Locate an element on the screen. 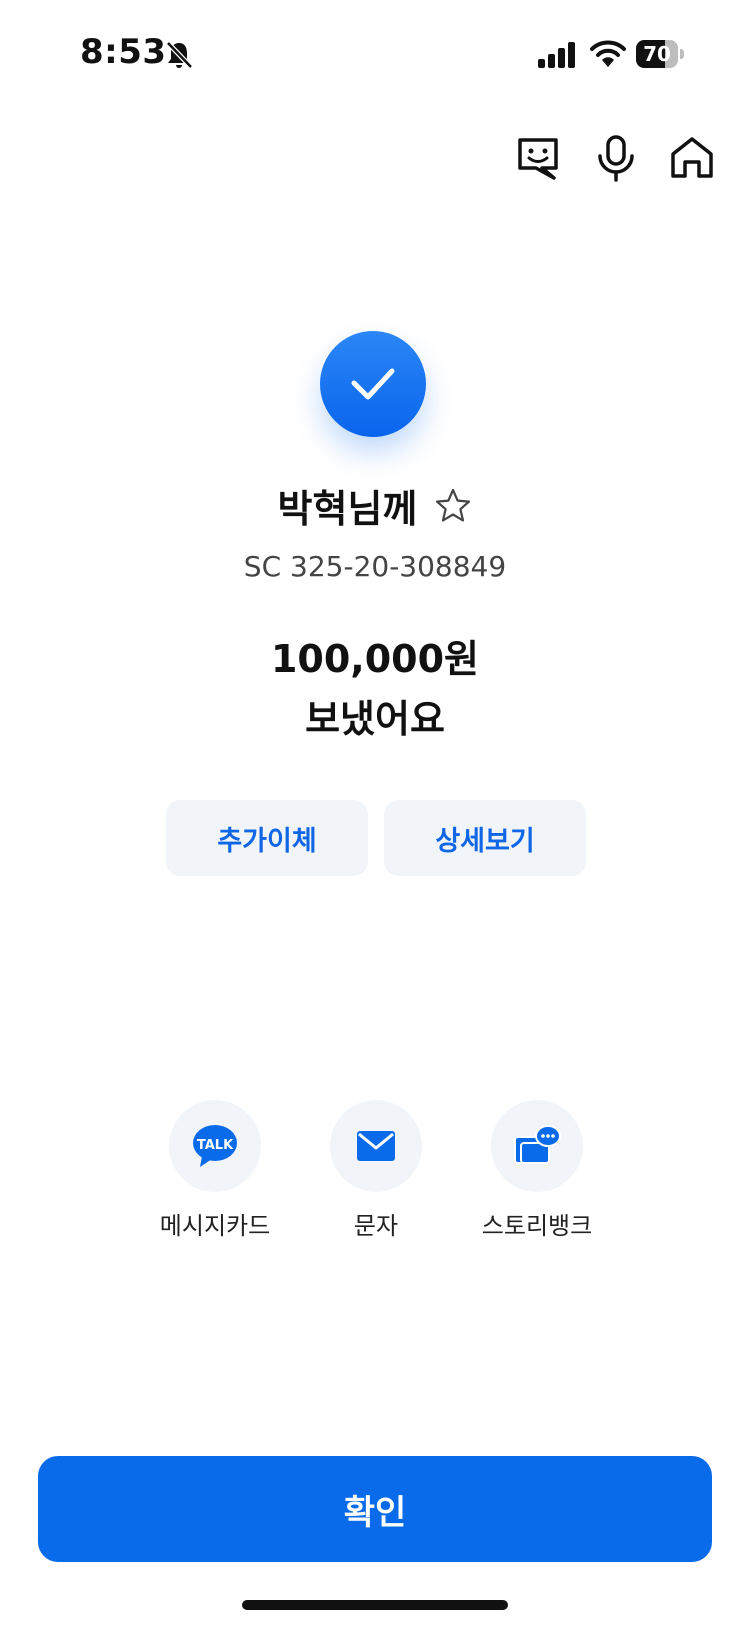 The width and height of the screenshot is (750, 1626). check-icon is located at coordinates (373, 384).